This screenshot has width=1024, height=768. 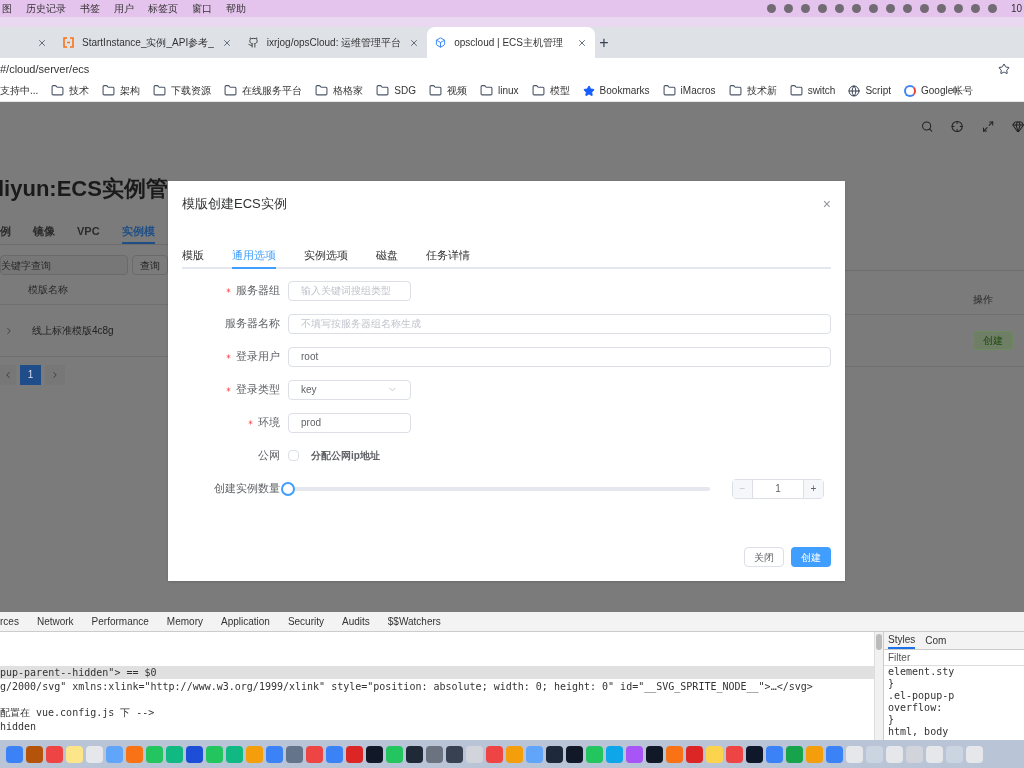 I want to click on bookmark-item: 格格家, so click(x=339, y=90).